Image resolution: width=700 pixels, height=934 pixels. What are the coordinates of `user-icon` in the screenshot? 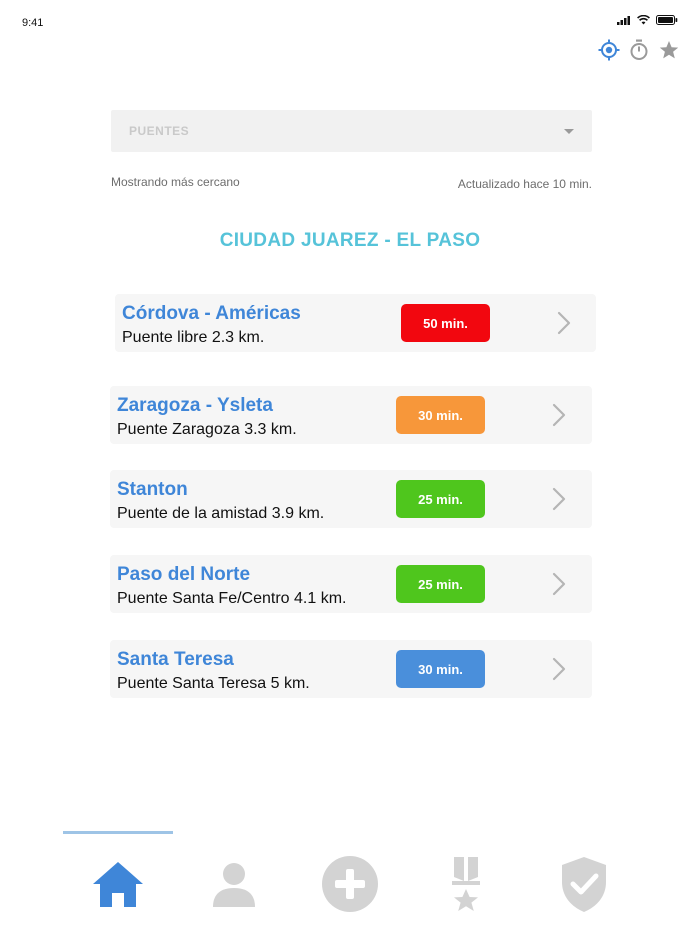 It's located at (234, 885).